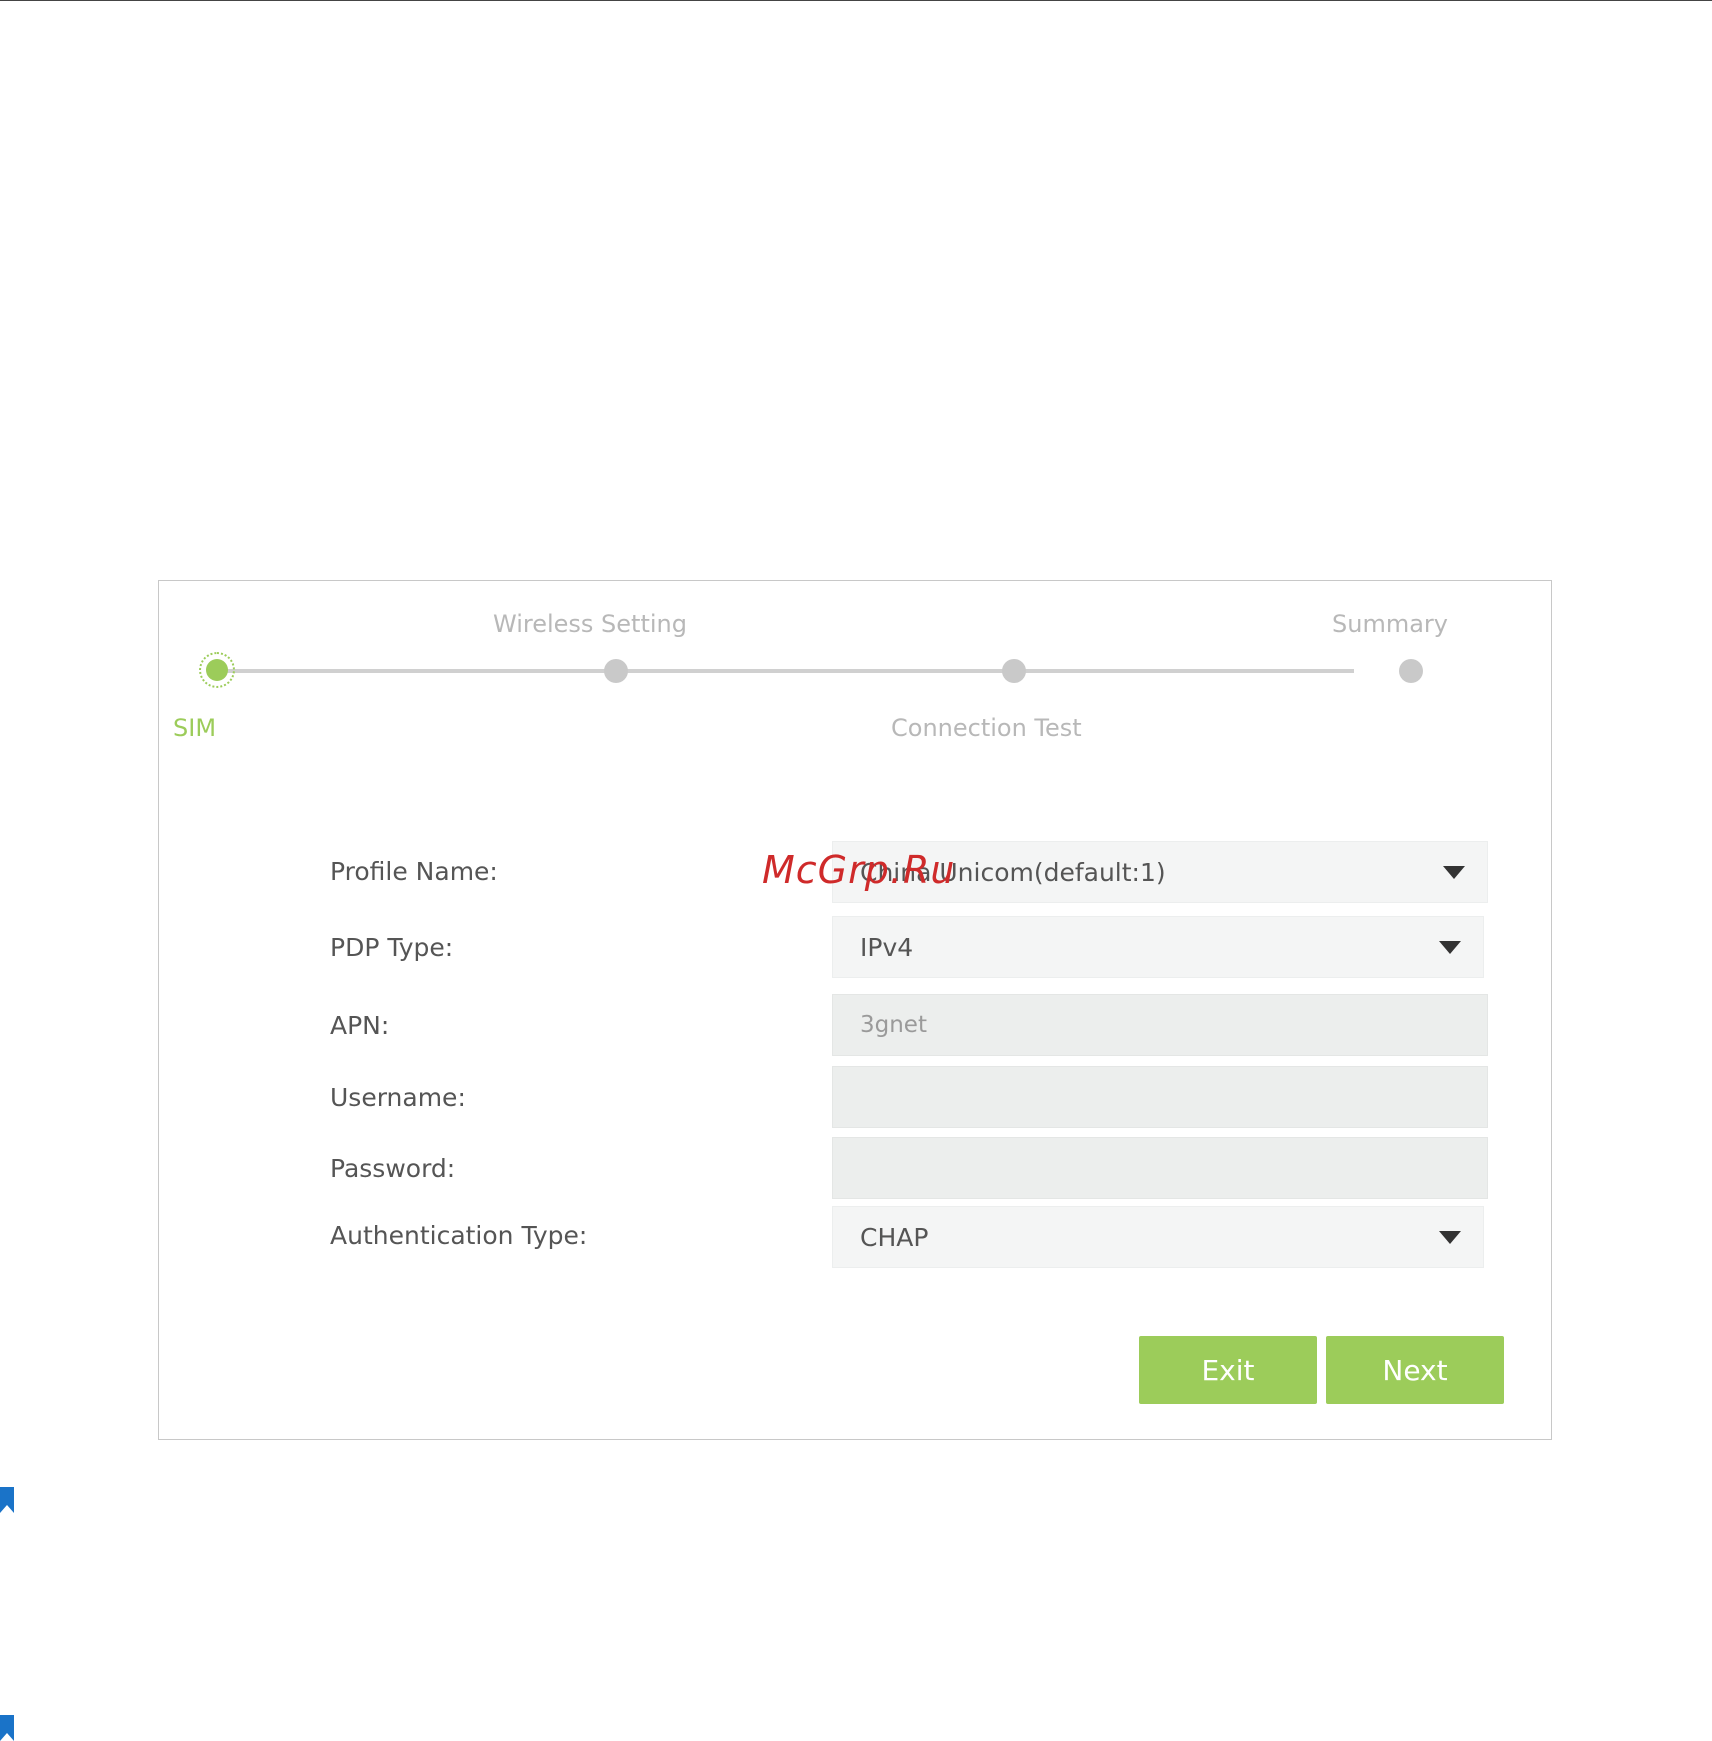 The image size is (1712, 1741). I want to click on apn-label: APN:, so click(360, 1025).